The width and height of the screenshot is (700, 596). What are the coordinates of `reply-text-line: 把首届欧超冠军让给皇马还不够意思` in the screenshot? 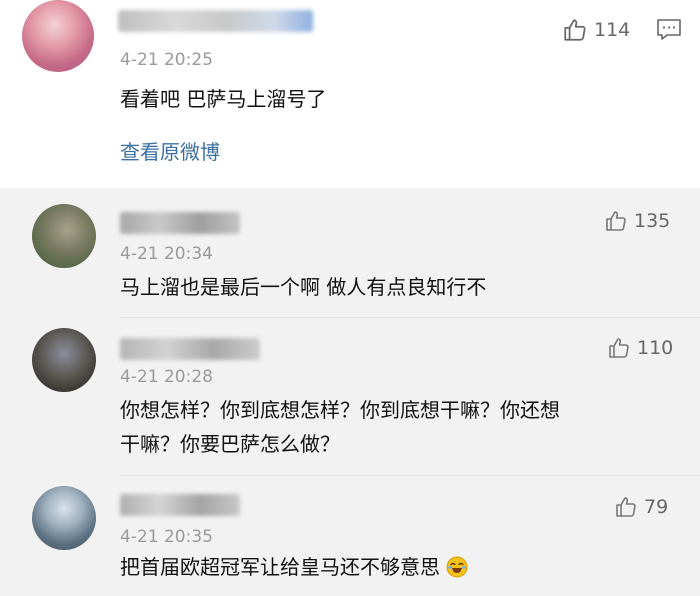 It's located at (280, 567).